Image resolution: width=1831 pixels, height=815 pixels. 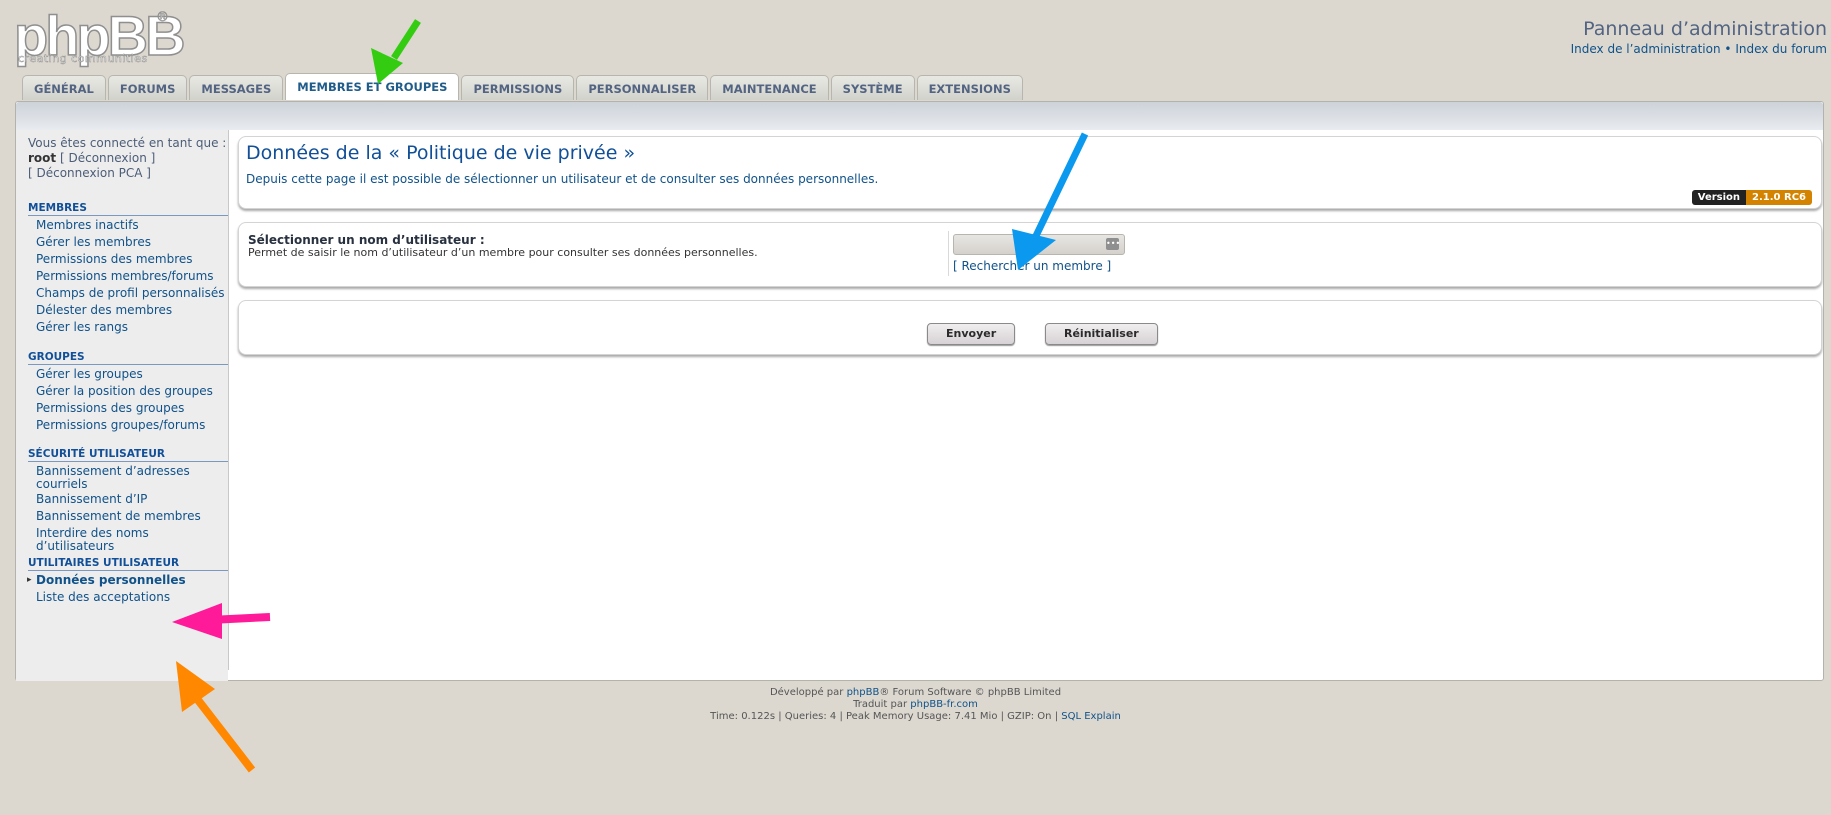 What do you see at coordinates (221, 621) in the screenshot?
I see `pink-arrow` at bounding box center [221, 621].